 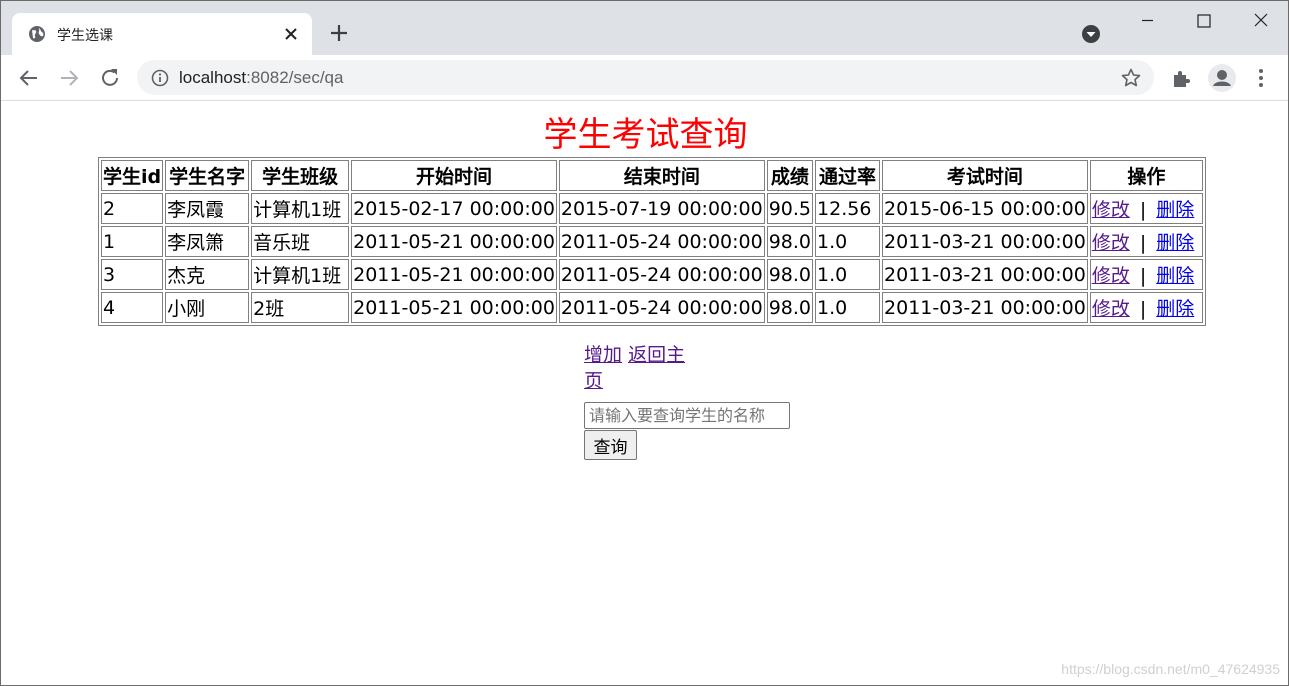 What do you see at coordinates (639, 368) in the screenshot?
I see `action-links: 增加 返回主页` at bounding box center [639, 368].